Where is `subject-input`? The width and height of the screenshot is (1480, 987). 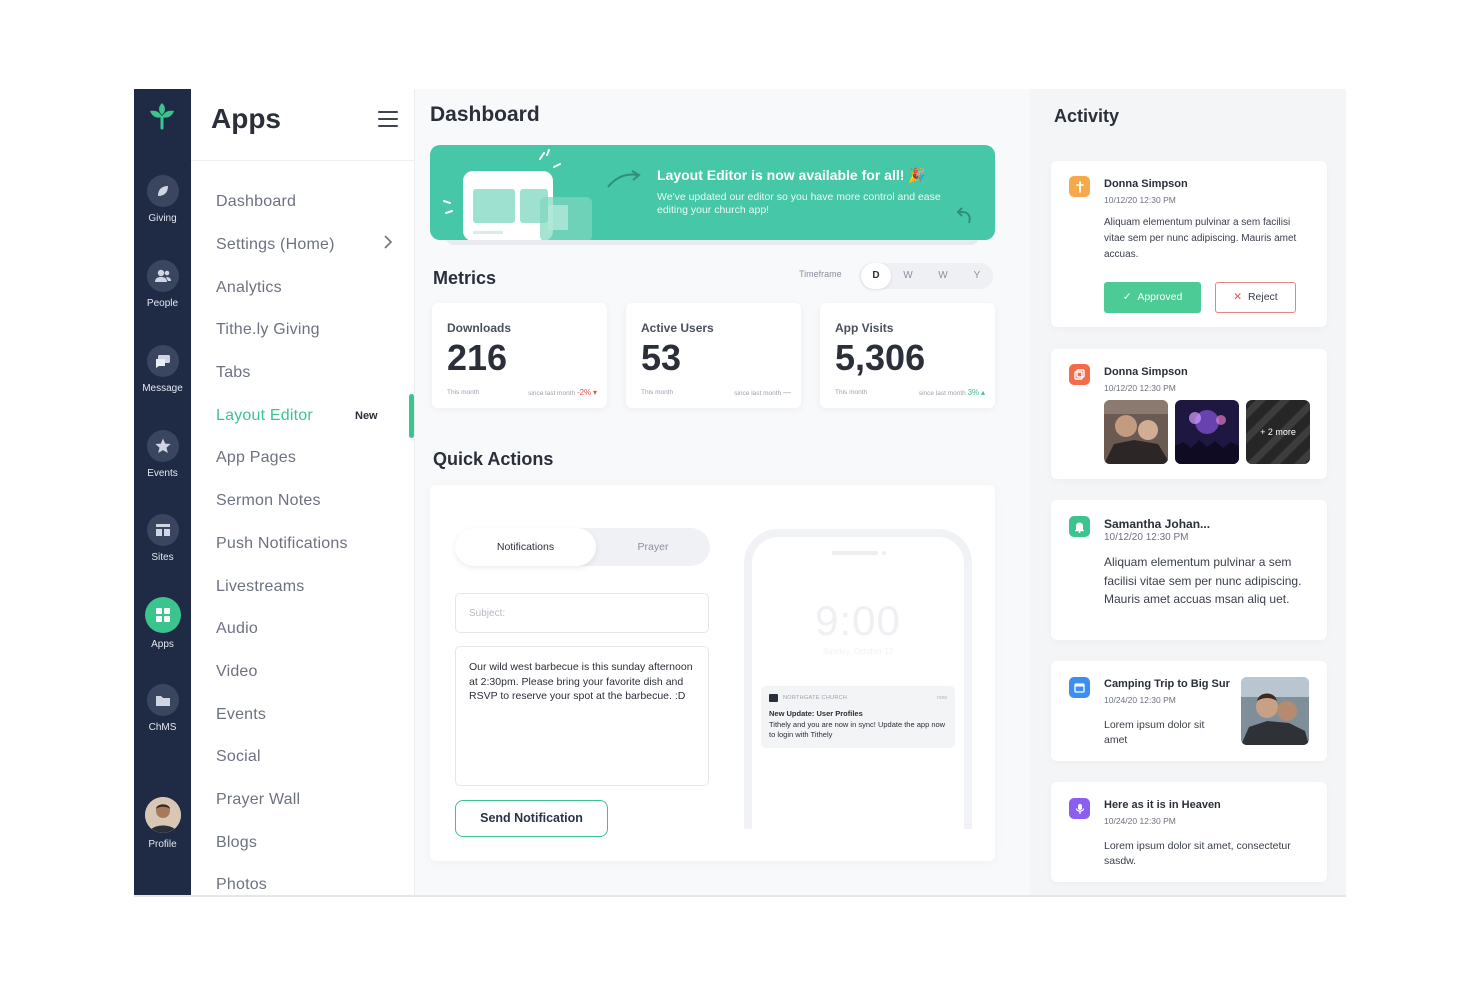
subject-input is located at coordinates (582, 613).